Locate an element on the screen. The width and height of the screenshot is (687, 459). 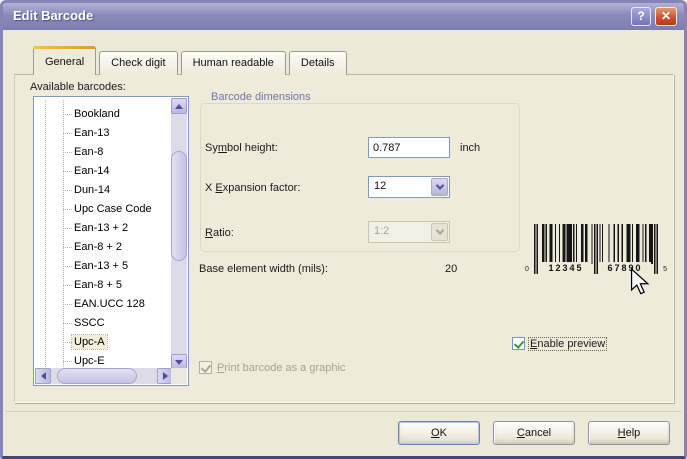
barcode-digits-left: 12345 is located at coordinates (566, 268).